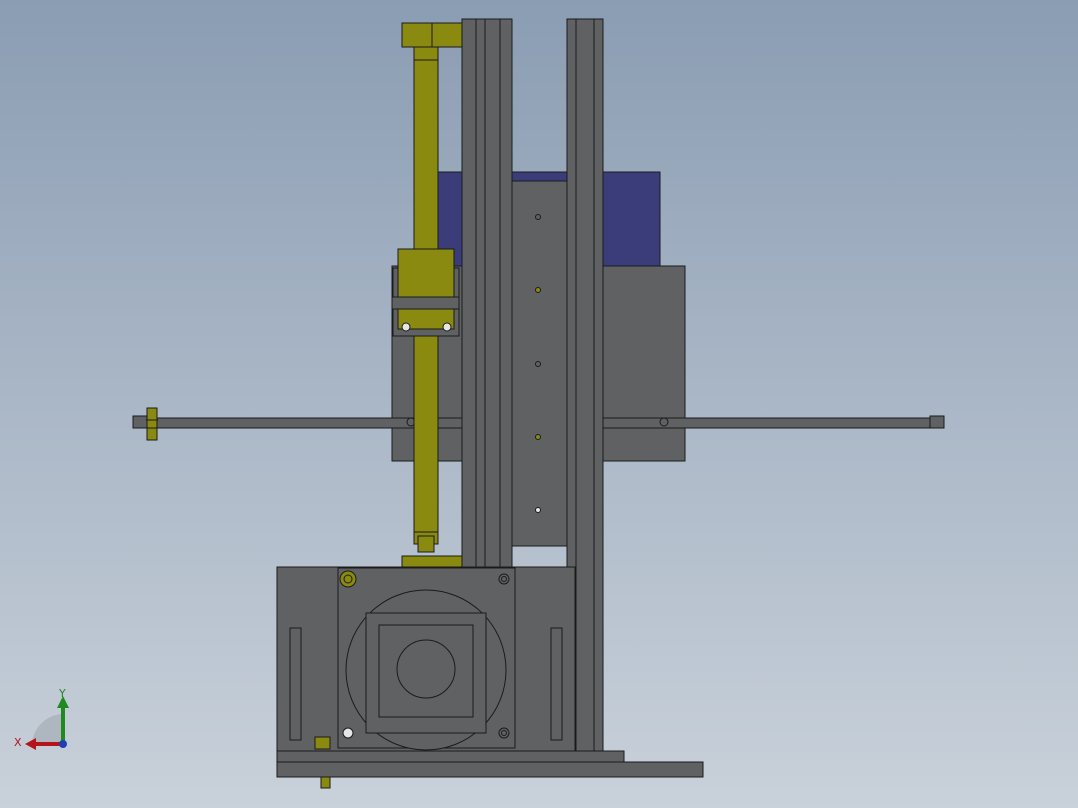 The height and width of the screenshot is (808, 1078). Describe the element at coordinates (348, 733) in the screenshot. I see `flange-bolt-bottom-left` at that location.